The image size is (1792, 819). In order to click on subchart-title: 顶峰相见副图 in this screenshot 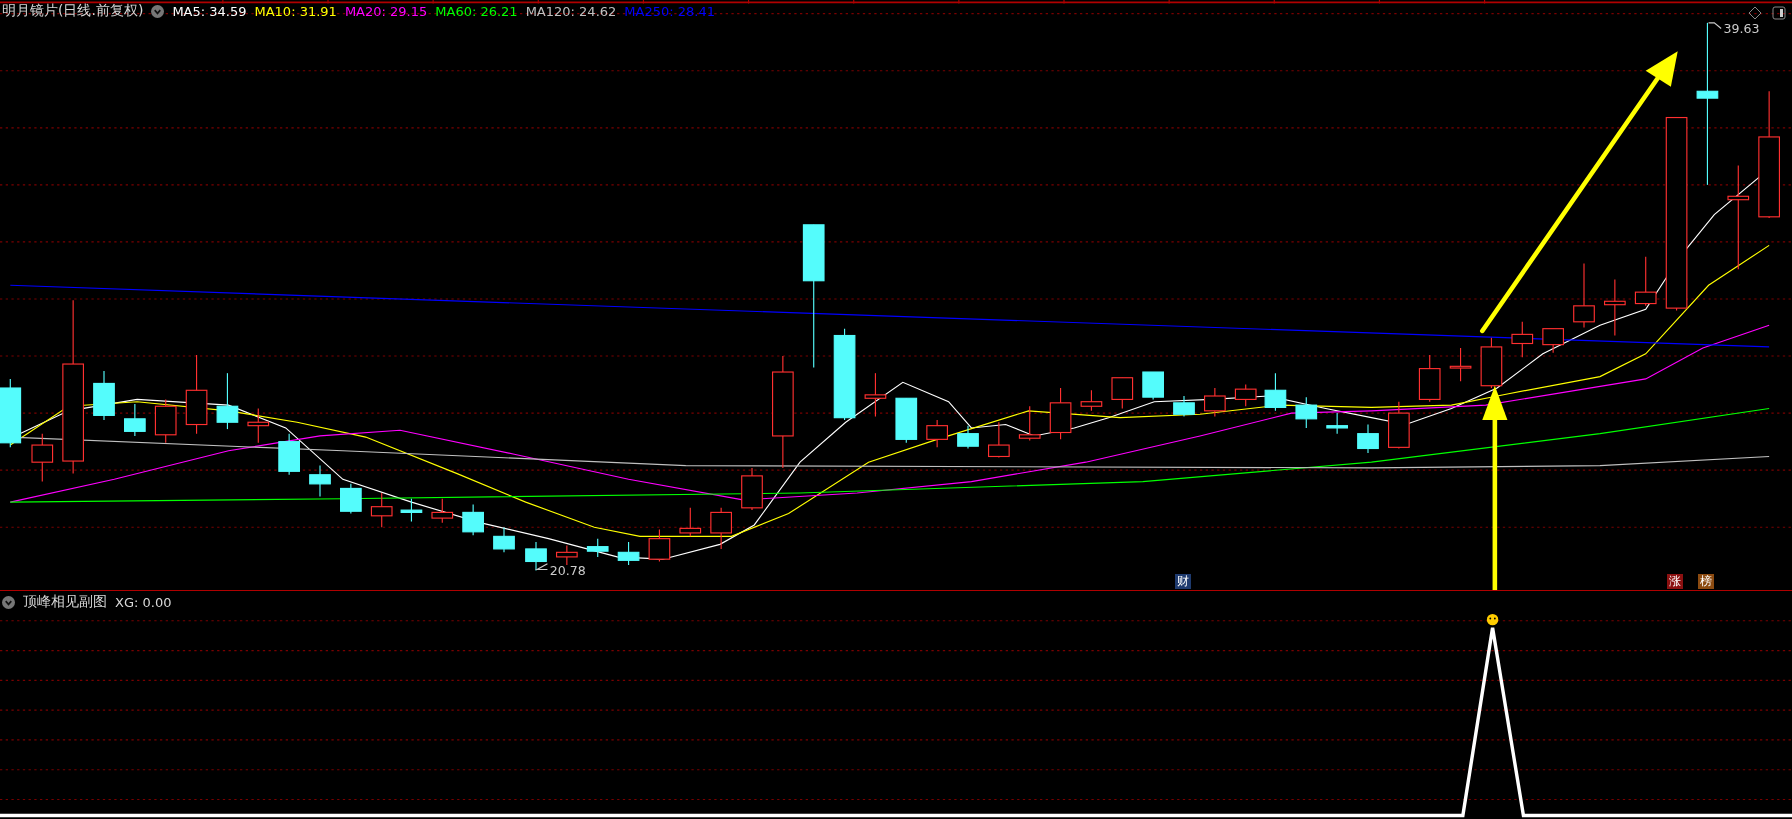, I will do `click(65, 602)`.